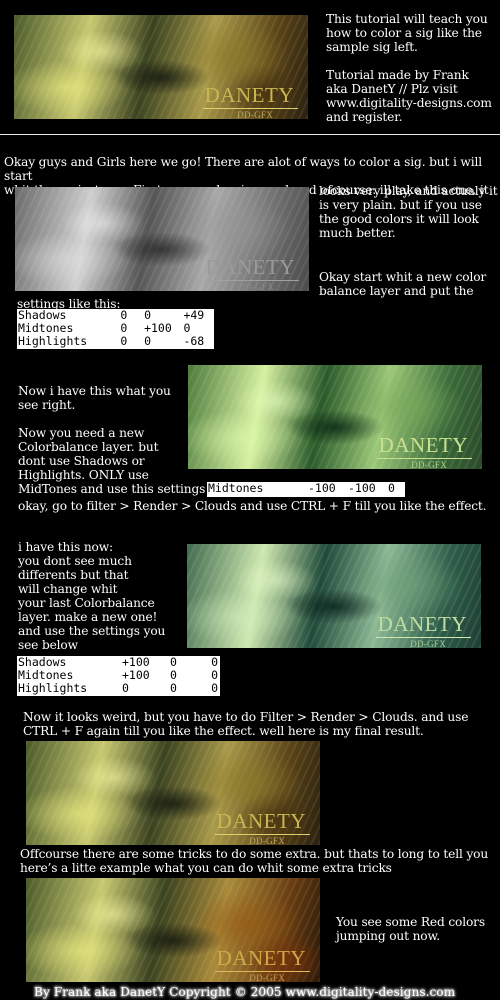 This screenshot has height=1000, width=500. What do you see at coordinates (250, 134) in the screenshot?
I see `section-divider` at bounding box center [250, 134].